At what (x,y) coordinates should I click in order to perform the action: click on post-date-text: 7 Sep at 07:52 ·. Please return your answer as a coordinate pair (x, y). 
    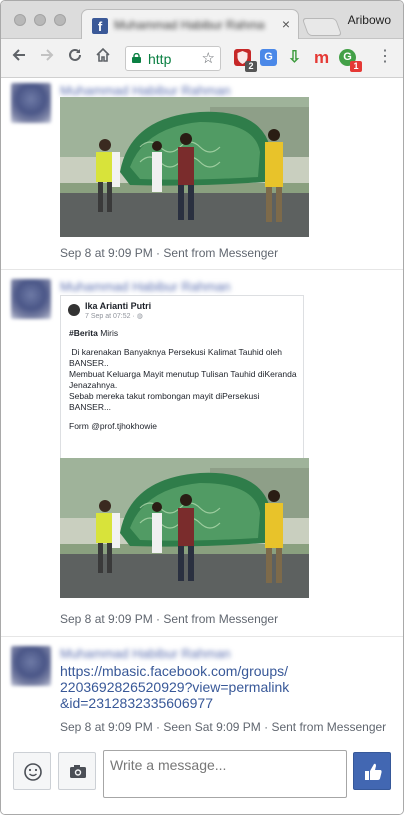
    Looking at the image, I should click on (111, 316).